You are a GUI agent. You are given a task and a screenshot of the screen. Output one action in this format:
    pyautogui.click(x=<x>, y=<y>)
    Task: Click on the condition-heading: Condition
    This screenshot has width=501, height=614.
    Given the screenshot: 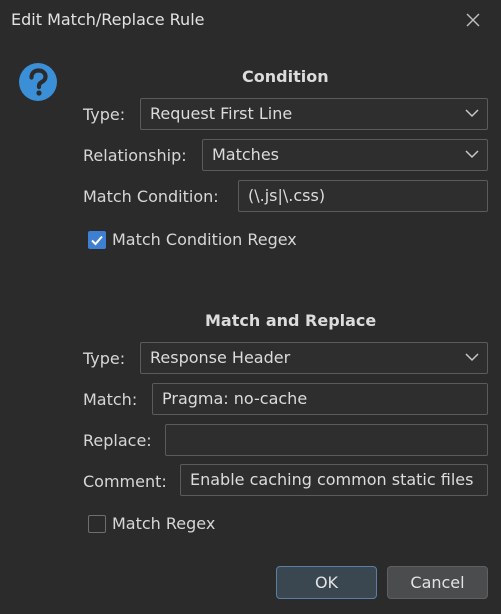 What is the action you would take?
    pyautogui.click(x=285, y=76)
    